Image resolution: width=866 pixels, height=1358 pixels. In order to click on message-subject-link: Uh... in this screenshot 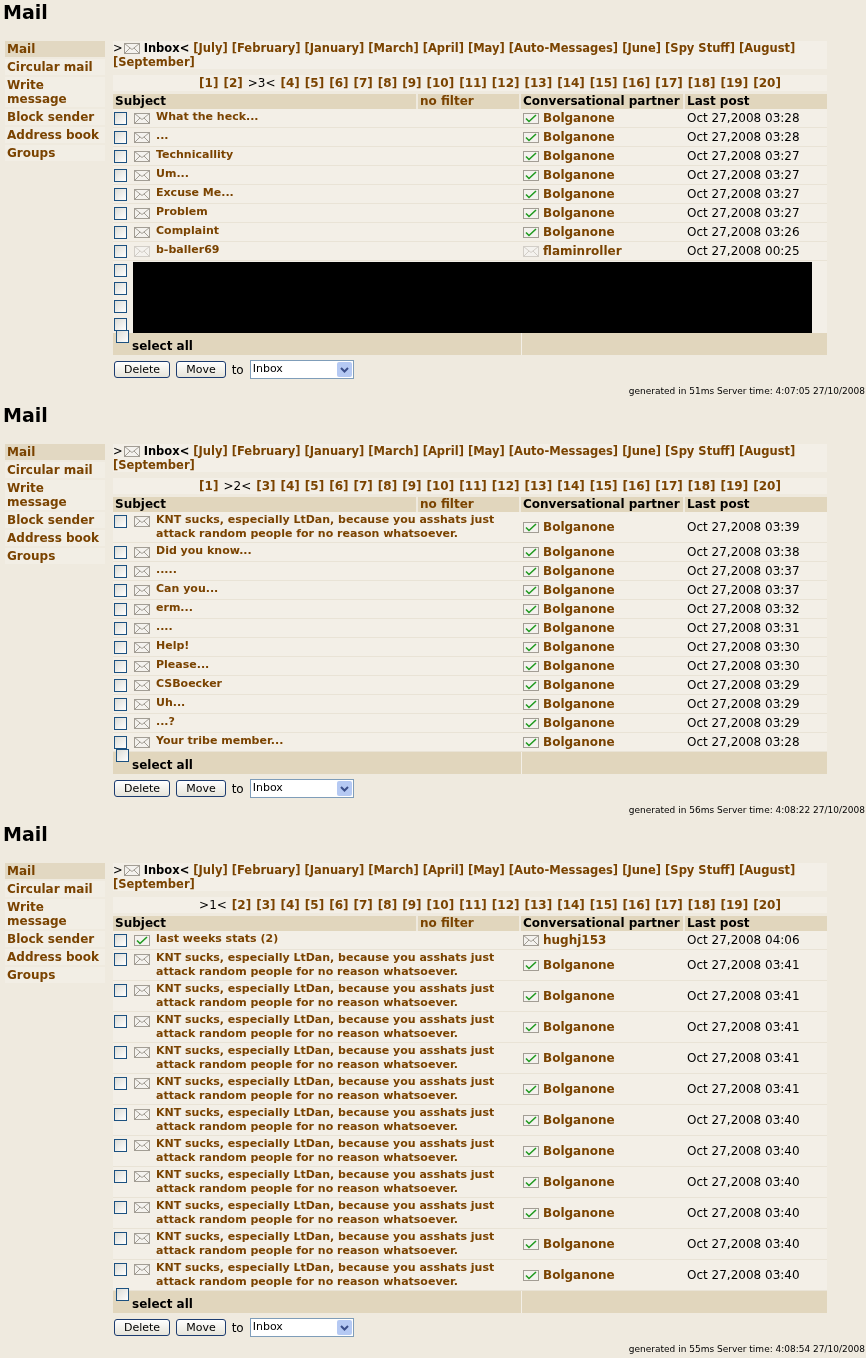, I will do `click(171, 703)`.